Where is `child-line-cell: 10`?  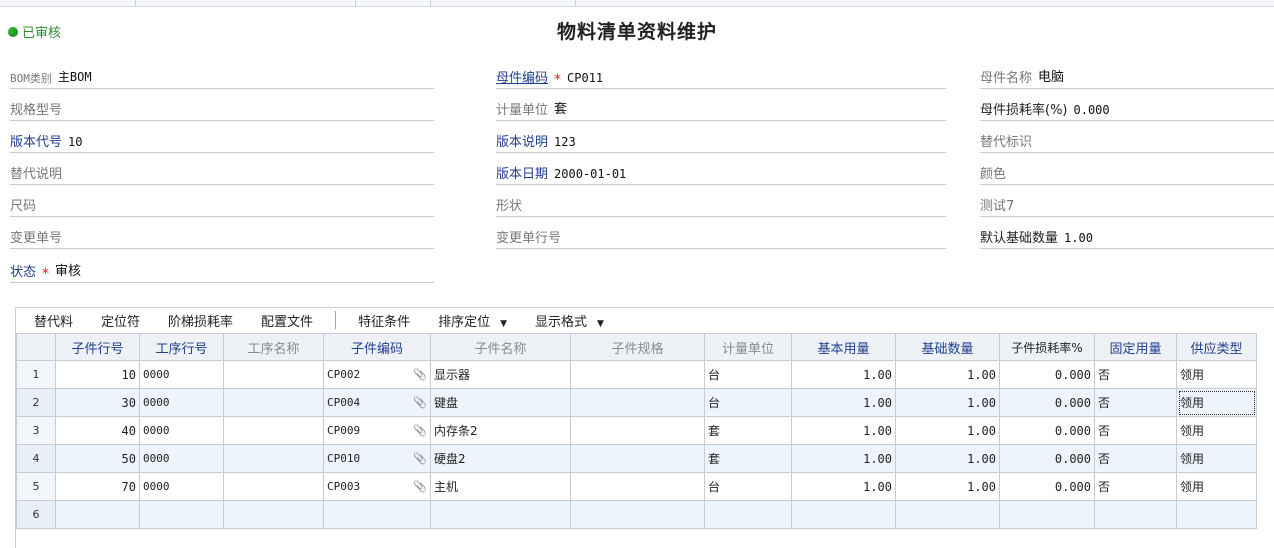
child-line-cell: 10 is located at coordinates (97, 374).